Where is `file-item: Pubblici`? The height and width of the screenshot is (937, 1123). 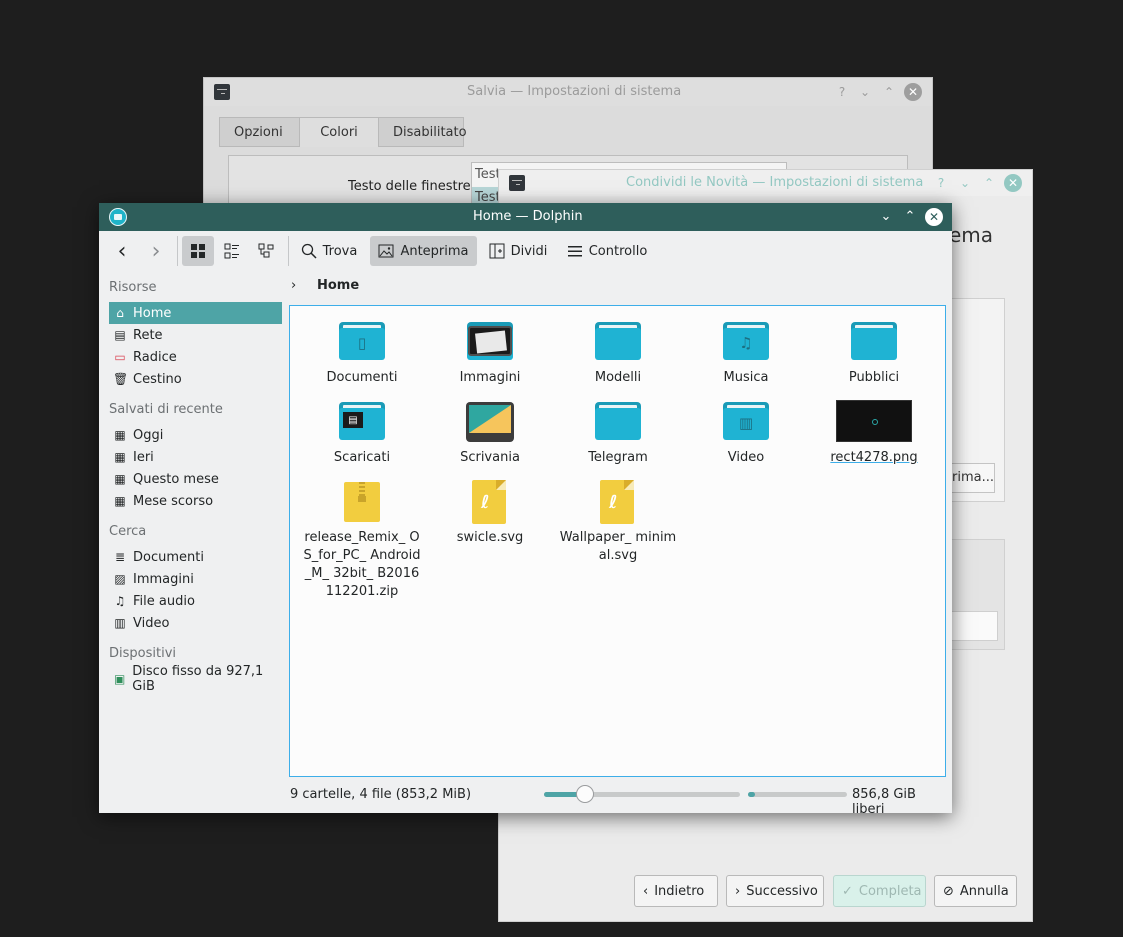 file-item: Pubblici is located at coordinates (874, 353).